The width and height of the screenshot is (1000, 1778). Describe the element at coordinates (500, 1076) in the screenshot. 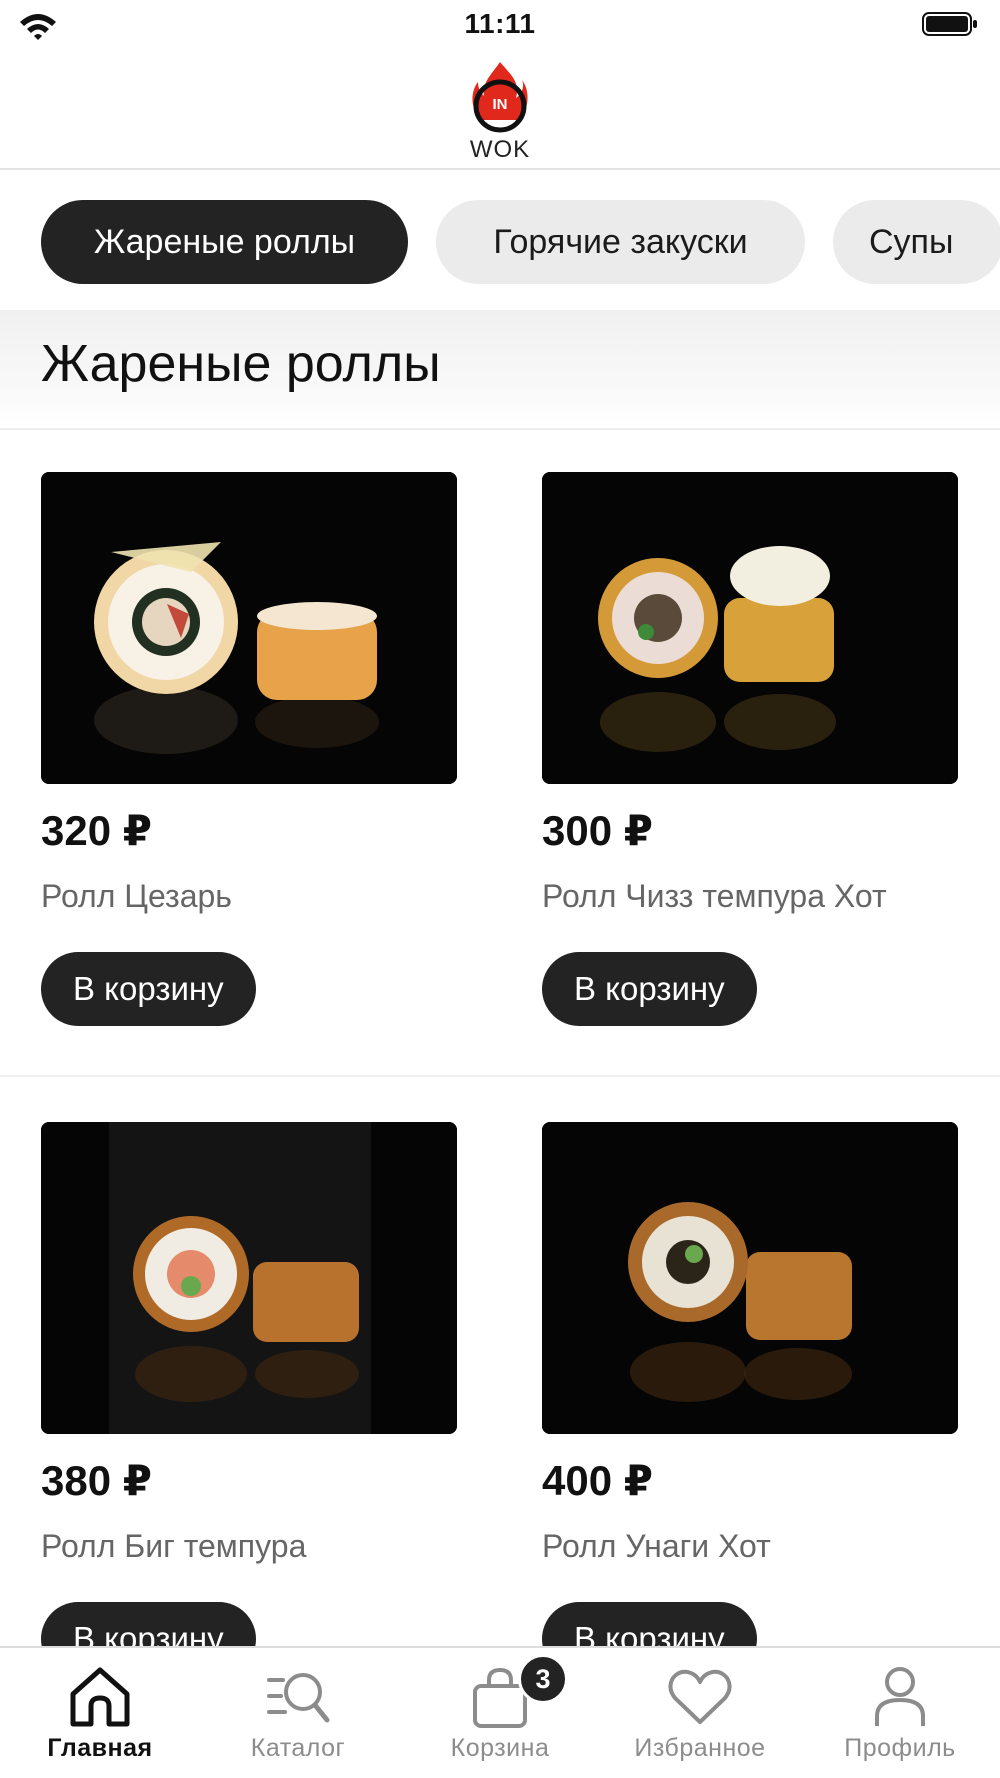

I see `row-divider` at that location.